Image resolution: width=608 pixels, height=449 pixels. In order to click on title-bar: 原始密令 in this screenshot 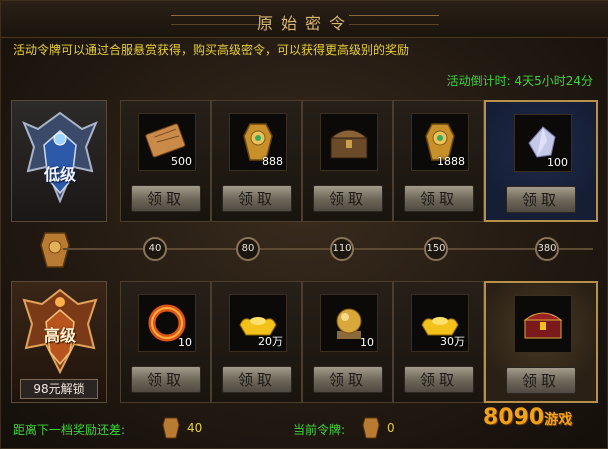, I will do `click(304, 19)`.